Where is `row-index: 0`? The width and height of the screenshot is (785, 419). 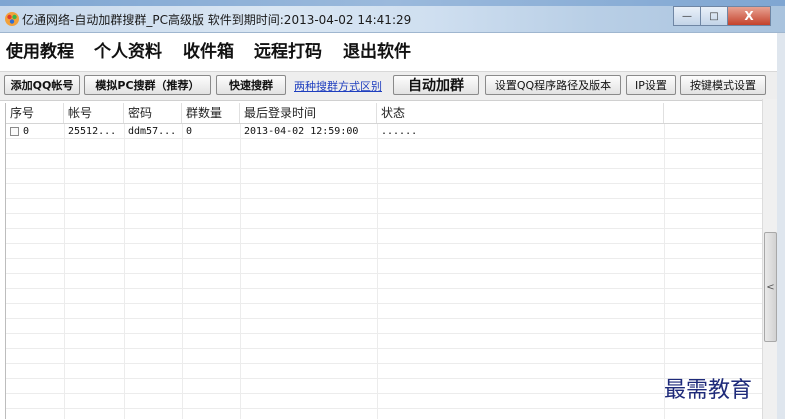 row-index: 0 is located at coordinates (26, 131).